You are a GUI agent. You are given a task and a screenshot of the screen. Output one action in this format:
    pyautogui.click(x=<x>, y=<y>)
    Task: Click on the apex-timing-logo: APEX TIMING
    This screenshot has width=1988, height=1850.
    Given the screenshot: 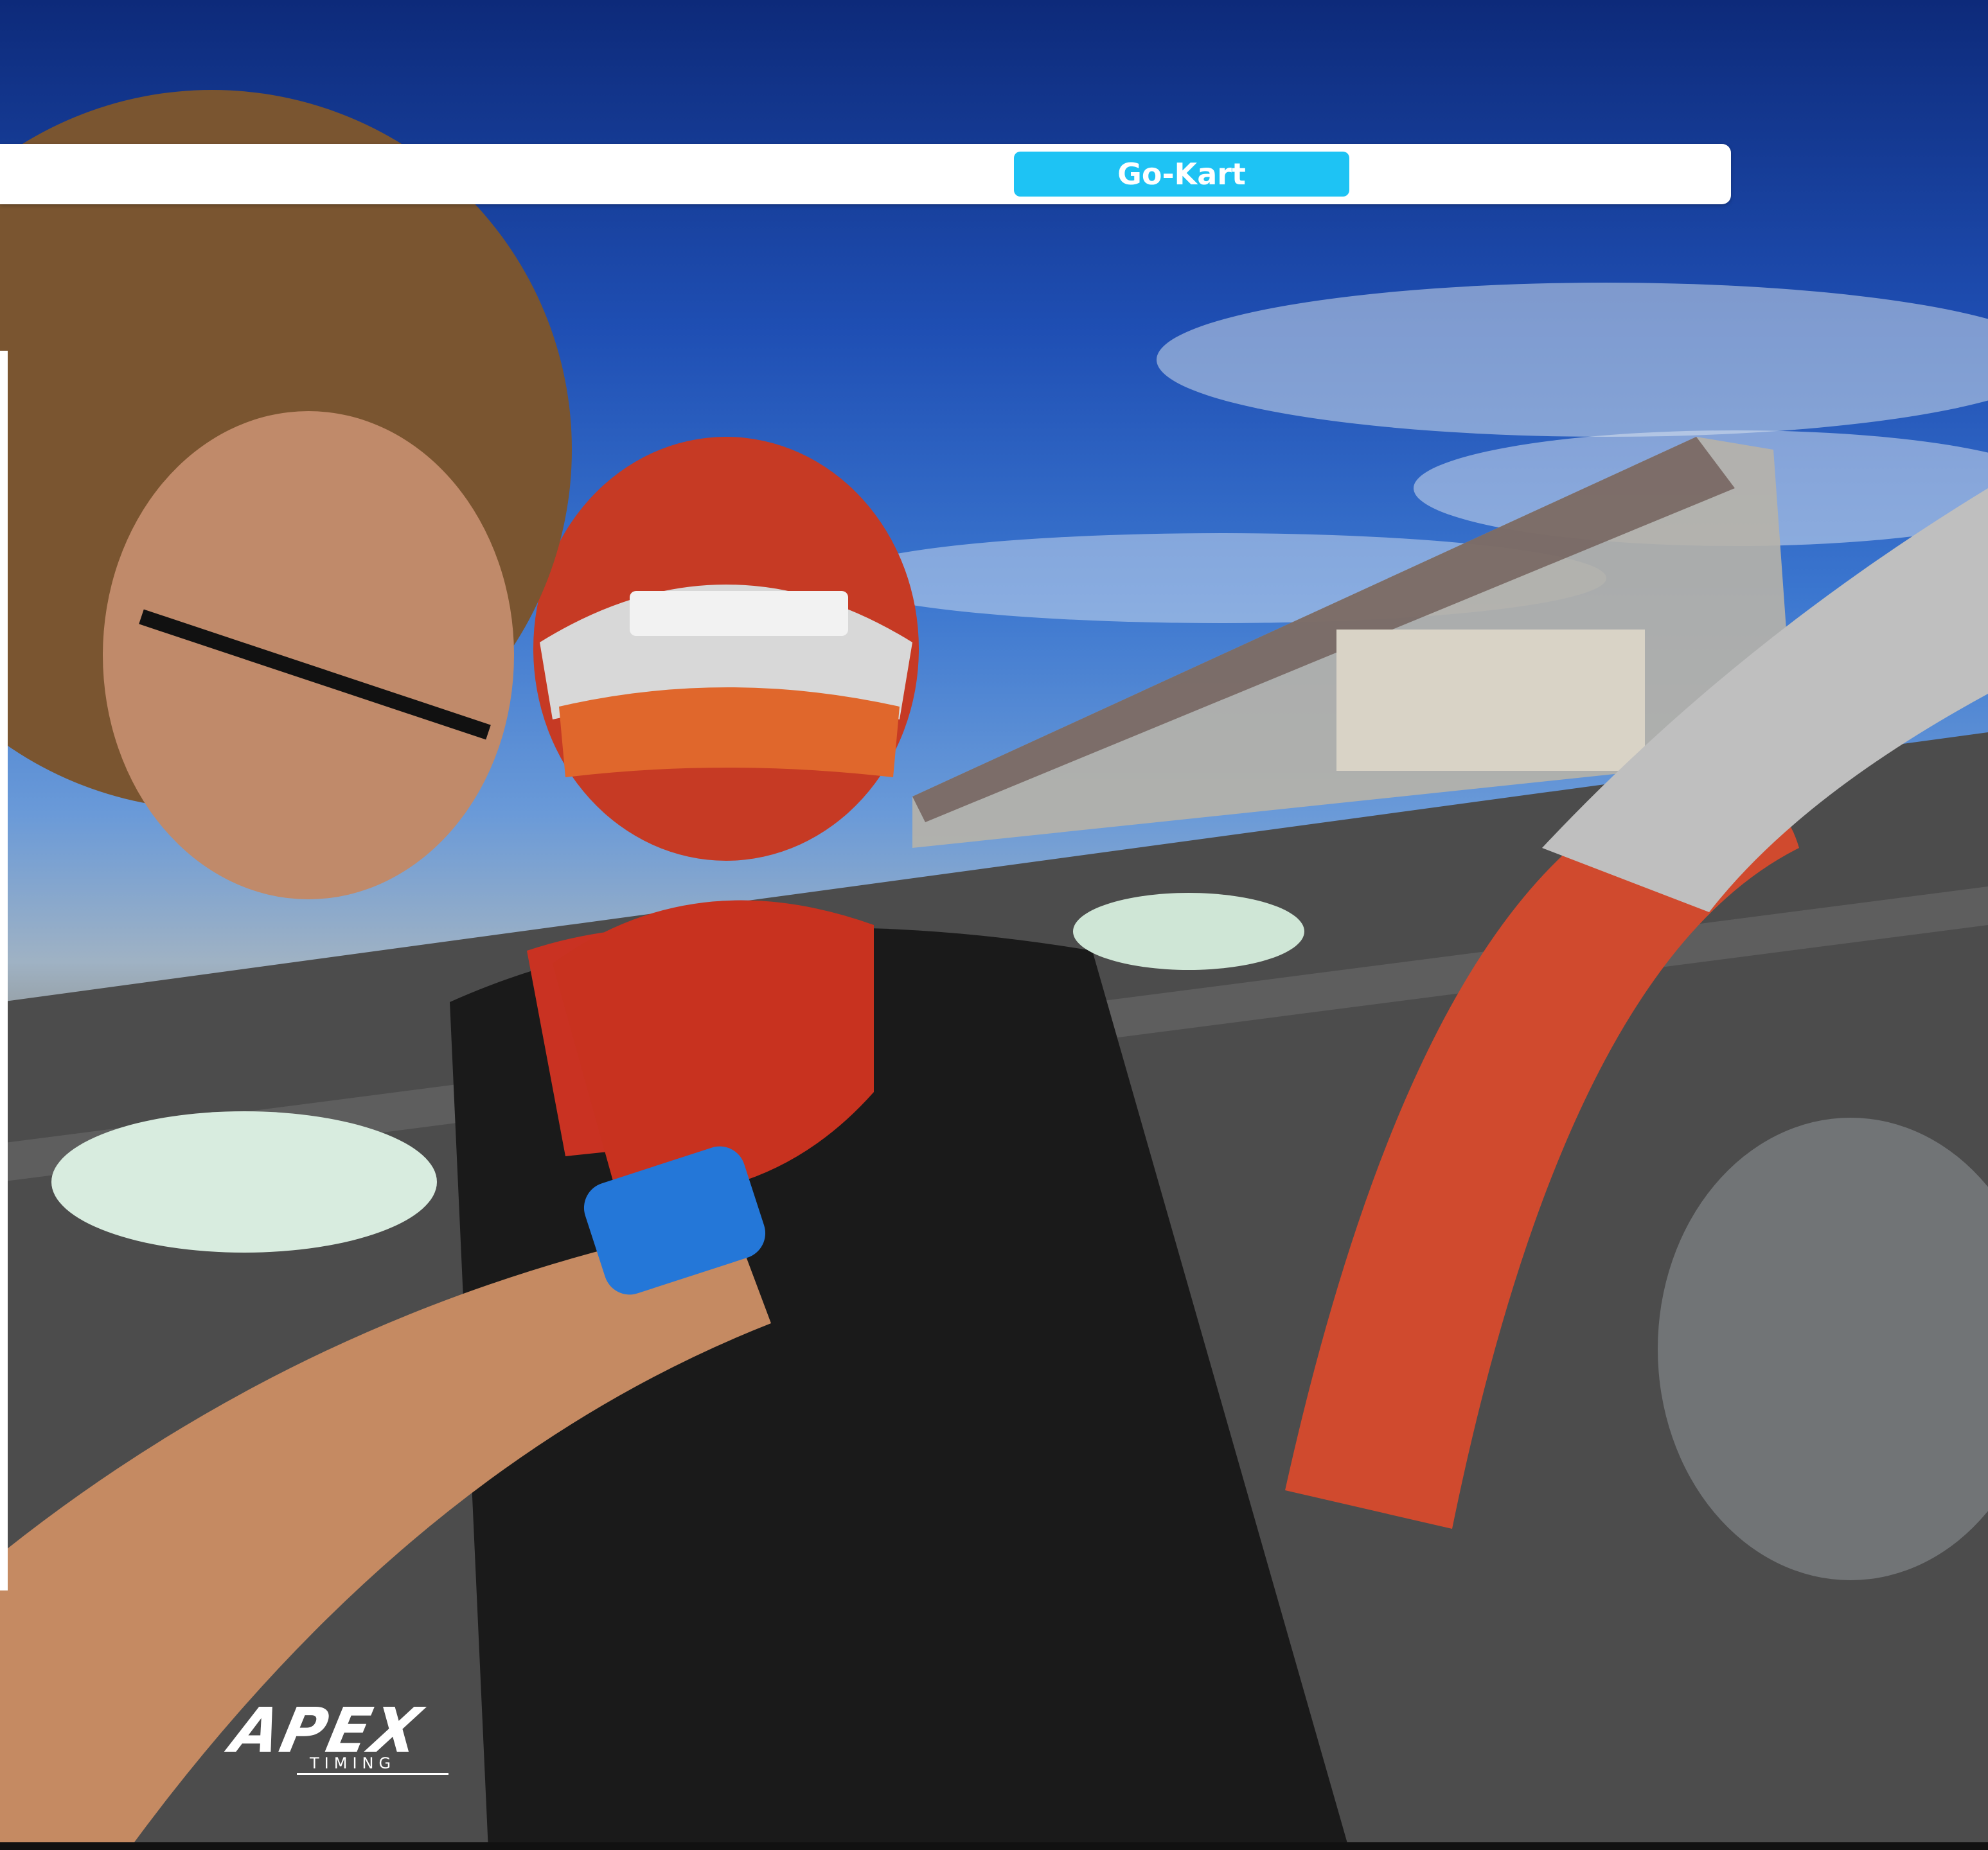 What is the action you would take?
    pyautogui.click(x=338, y=1735)
    